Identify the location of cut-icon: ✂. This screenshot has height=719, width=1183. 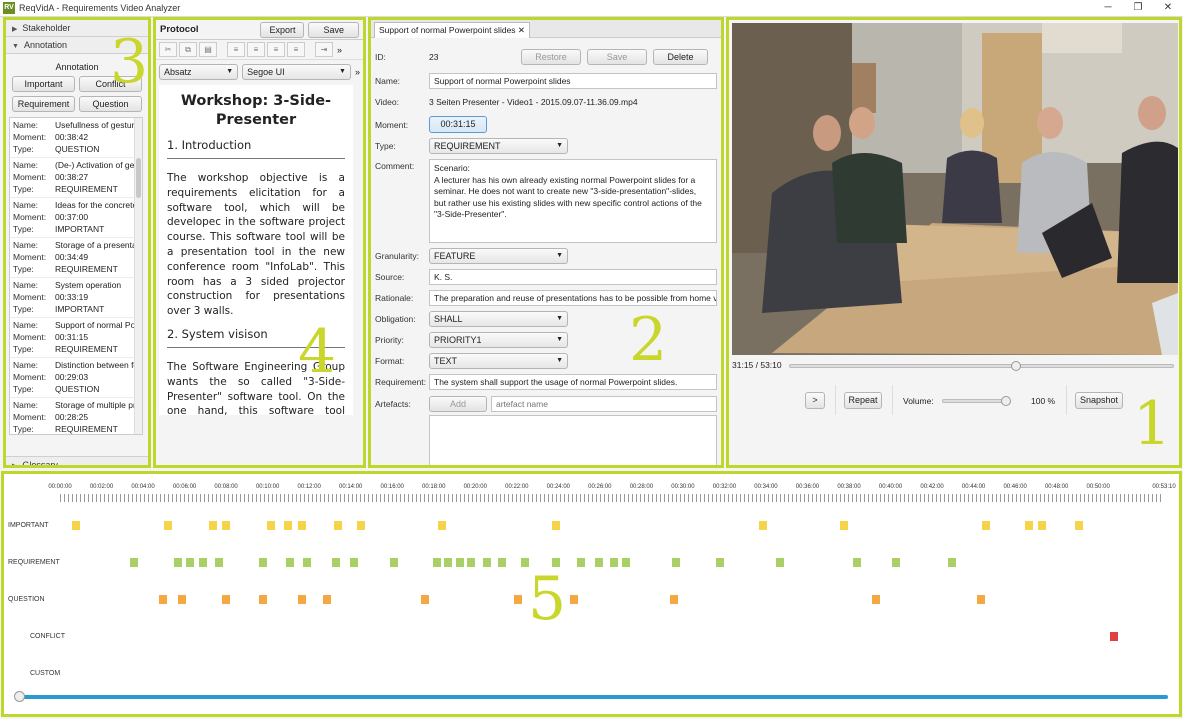
(168, 49).